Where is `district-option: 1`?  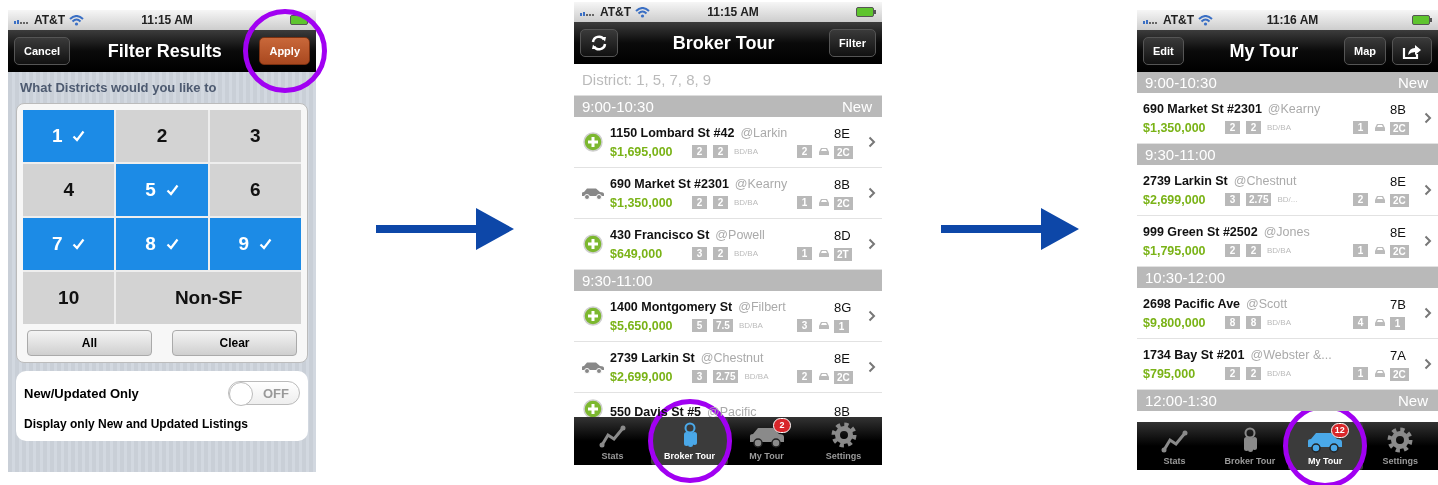 district-option: 1 is located at coordinates (69, 136).